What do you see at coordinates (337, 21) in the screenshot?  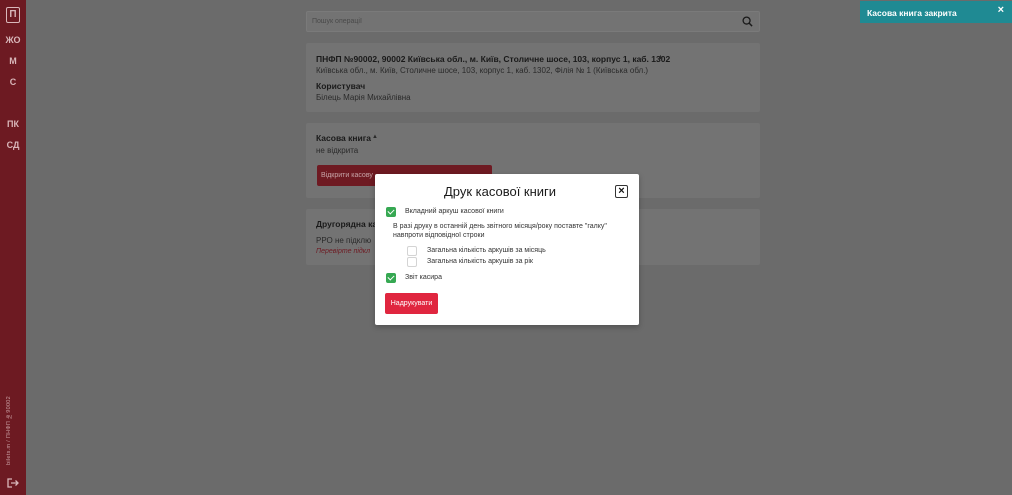 I see `search-input: Пошук операції` at bounding box center [337, 21].